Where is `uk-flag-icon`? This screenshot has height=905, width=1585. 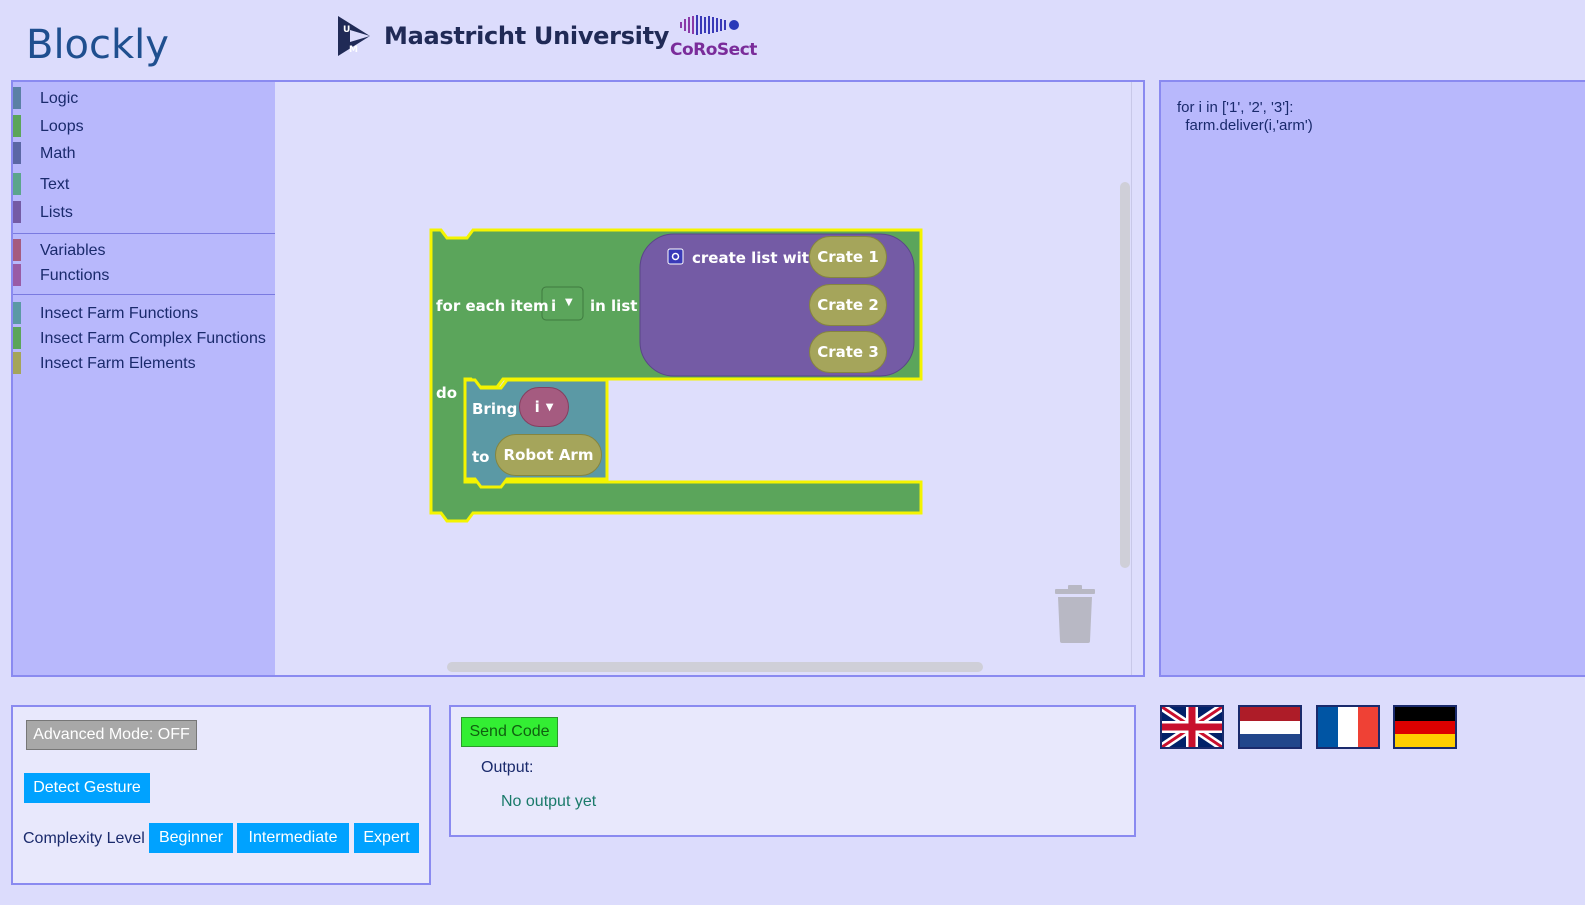 uk-flag-icon is located at coordinates (1192, 727).